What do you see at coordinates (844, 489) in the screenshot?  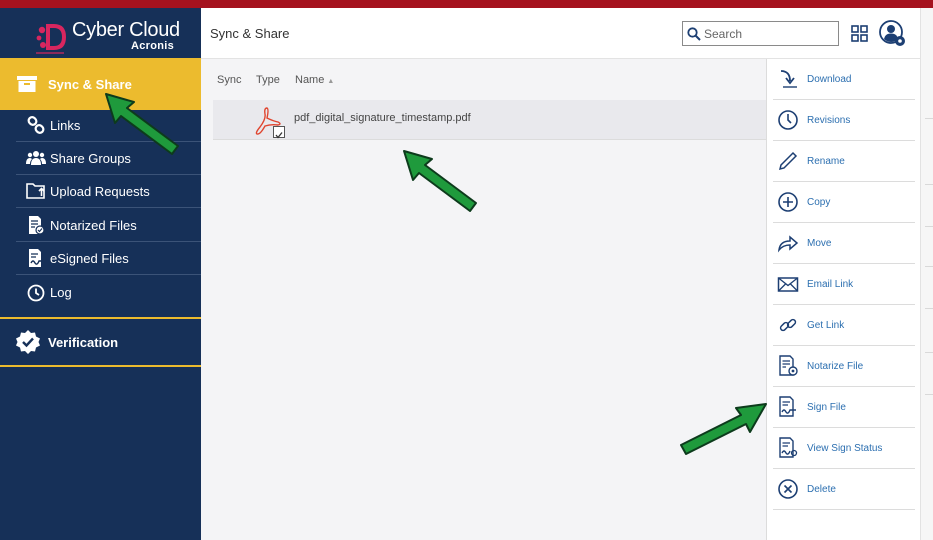 I see `delete-button: Delete` at bounding box center [844, 489].